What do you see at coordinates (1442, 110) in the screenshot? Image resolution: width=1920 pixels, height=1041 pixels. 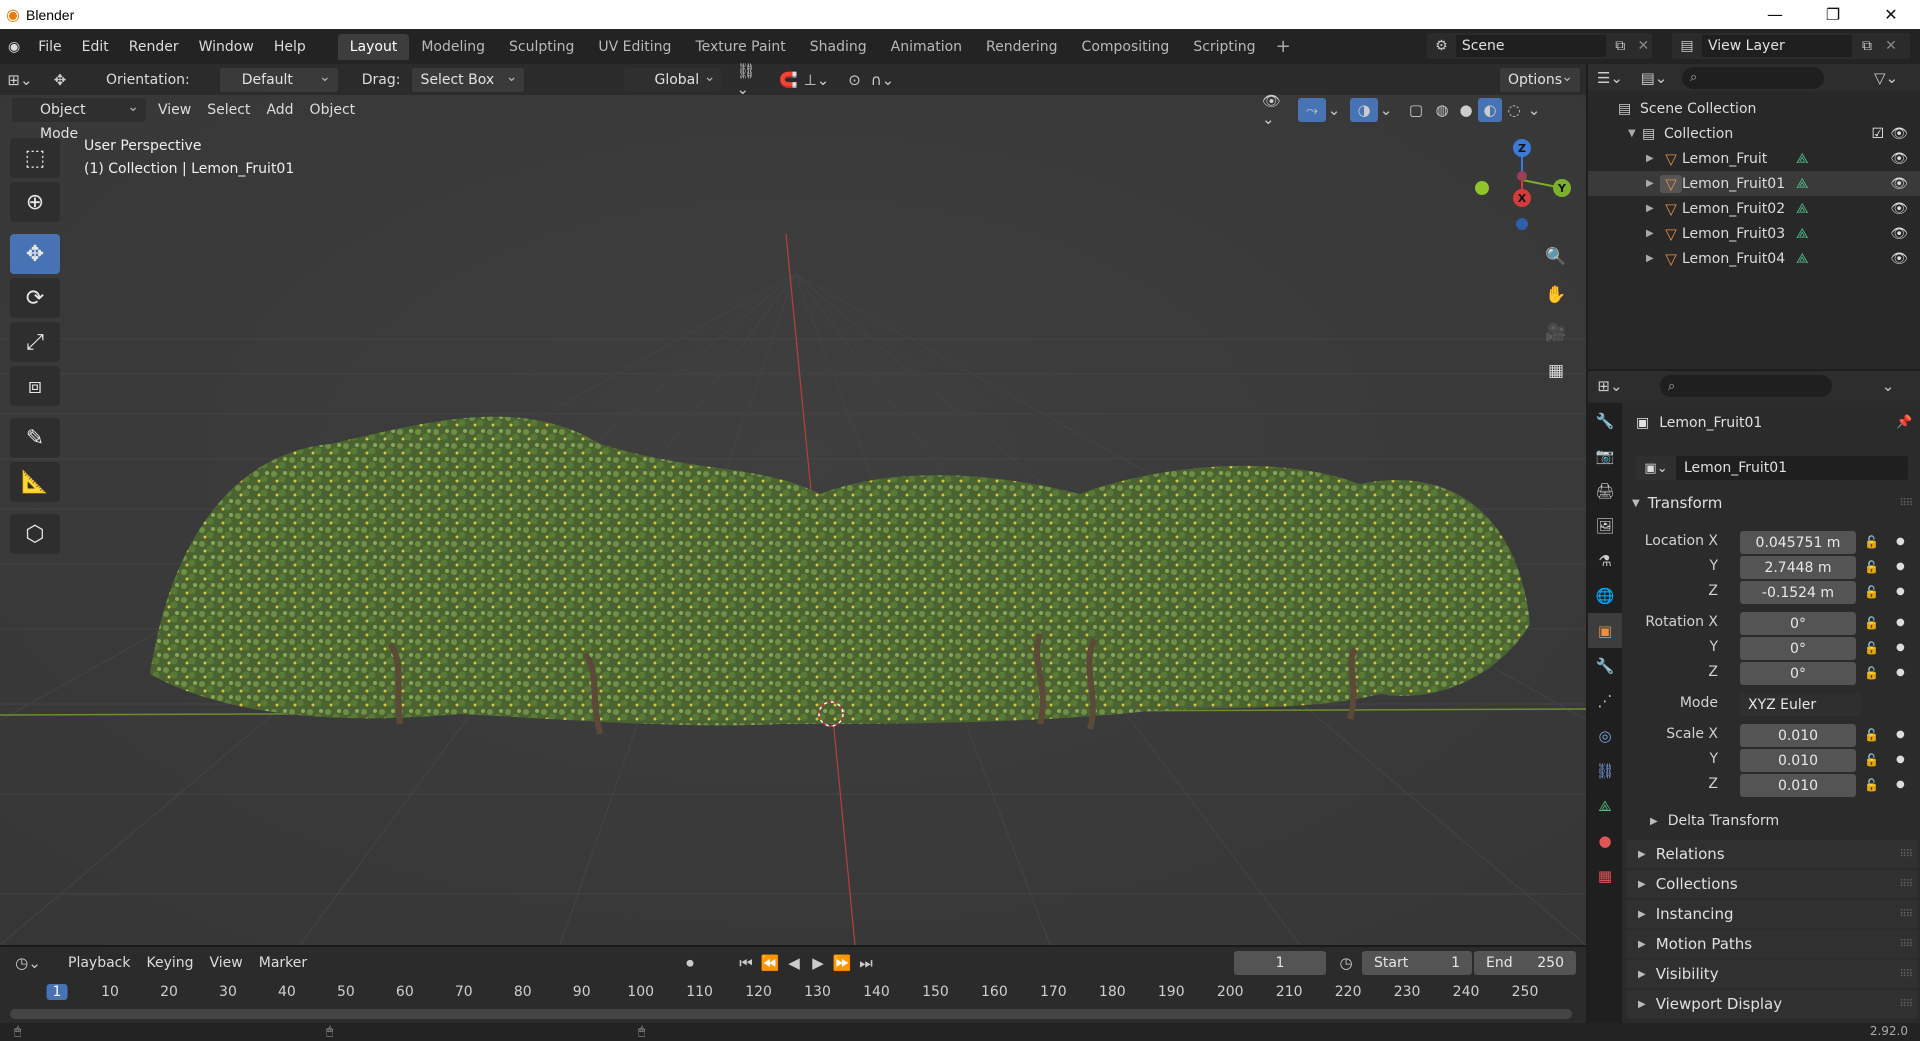 I see `wireframe-shading-icon: ◍` at bounding box center [1442, 110].